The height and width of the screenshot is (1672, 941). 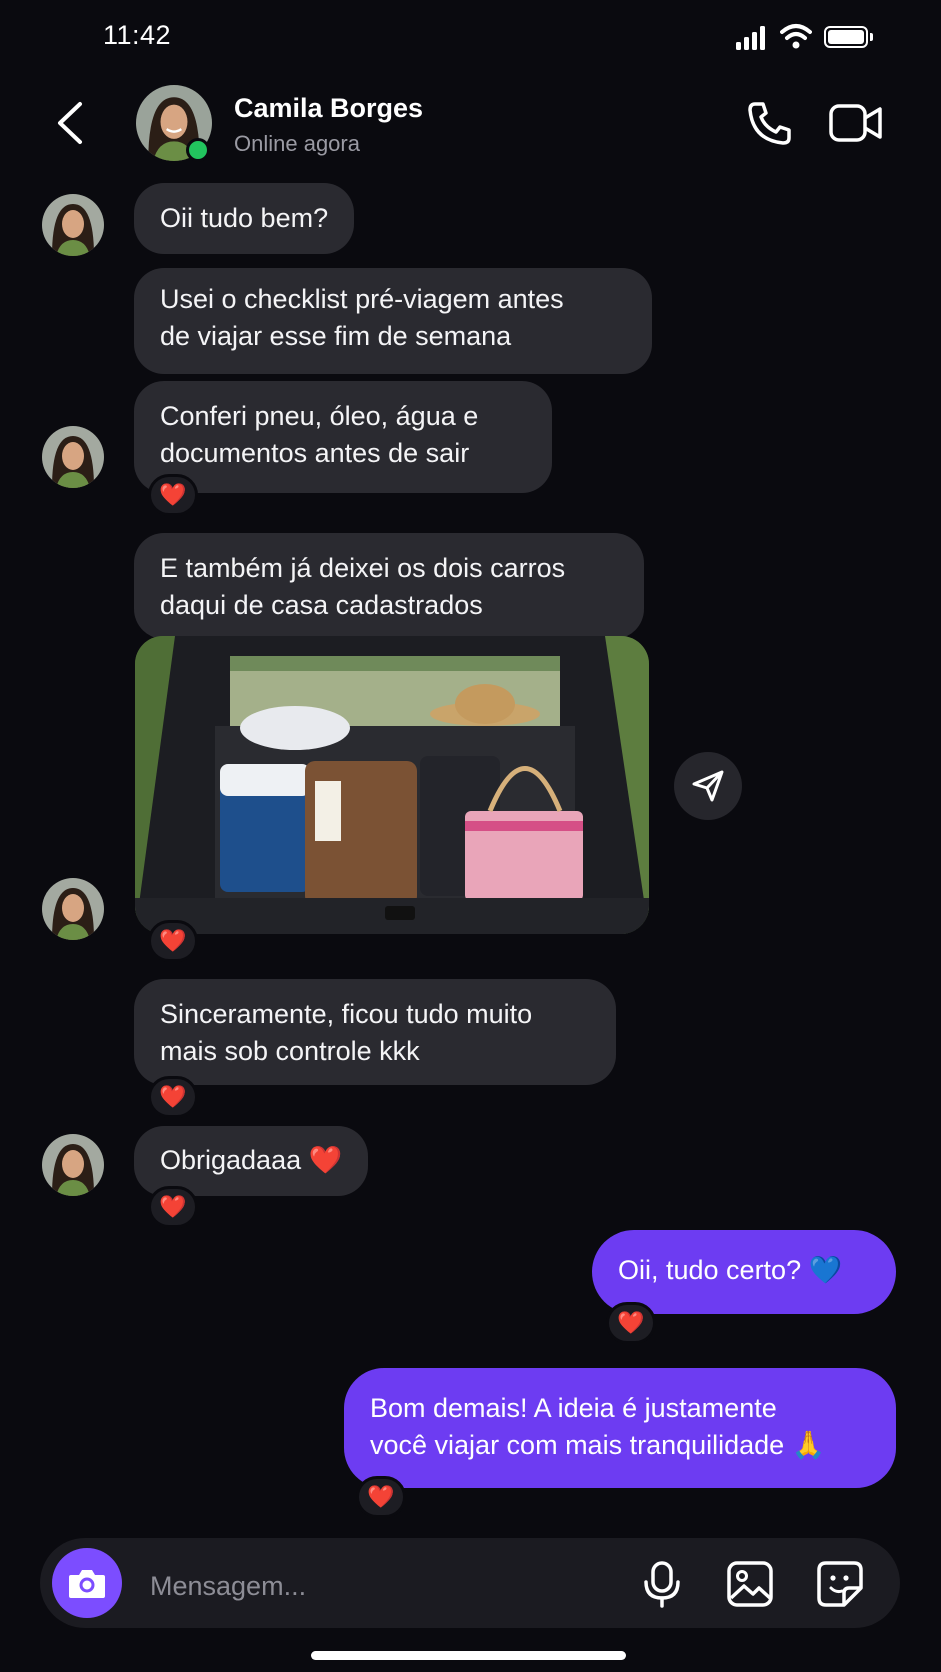 I want to click on video-camera-icon, so click(x=856, y=123).